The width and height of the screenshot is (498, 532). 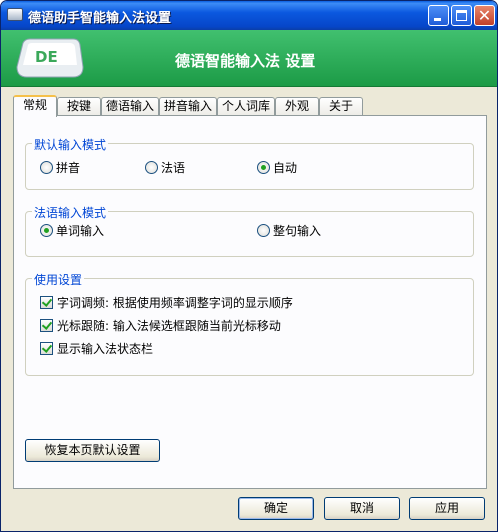 What do you see at coordinates (188, 106) in the screenshot?
I see `tab-pinyin-input: 拼音输入` at bounding box center [188, 106].